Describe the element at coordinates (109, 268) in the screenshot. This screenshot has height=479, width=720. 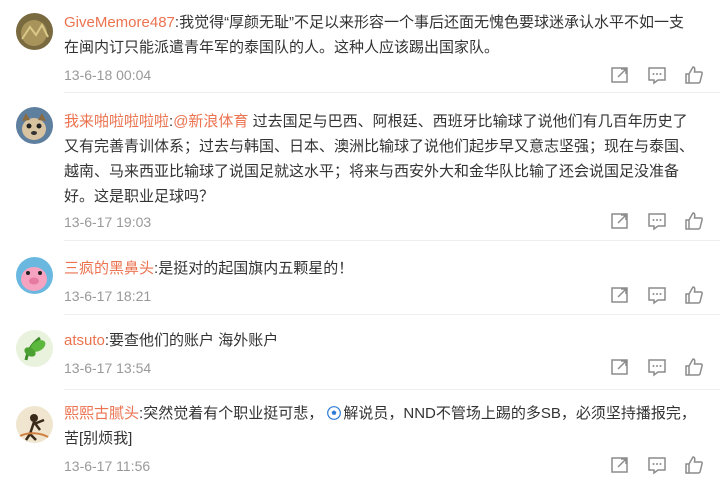
I see `username-link: 三疯的黑鼻头` at that location.